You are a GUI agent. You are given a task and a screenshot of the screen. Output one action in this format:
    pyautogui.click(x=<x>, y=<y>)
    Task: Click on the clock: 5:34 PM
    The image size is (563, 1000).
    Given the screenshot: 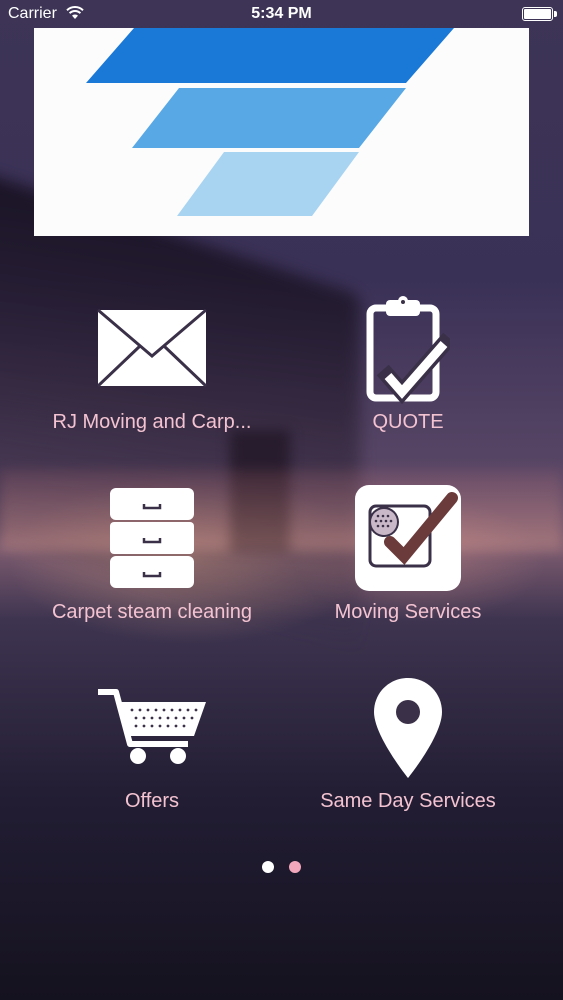 What is the action you would take?
    pyautogui.click(x=281, y=13)
    